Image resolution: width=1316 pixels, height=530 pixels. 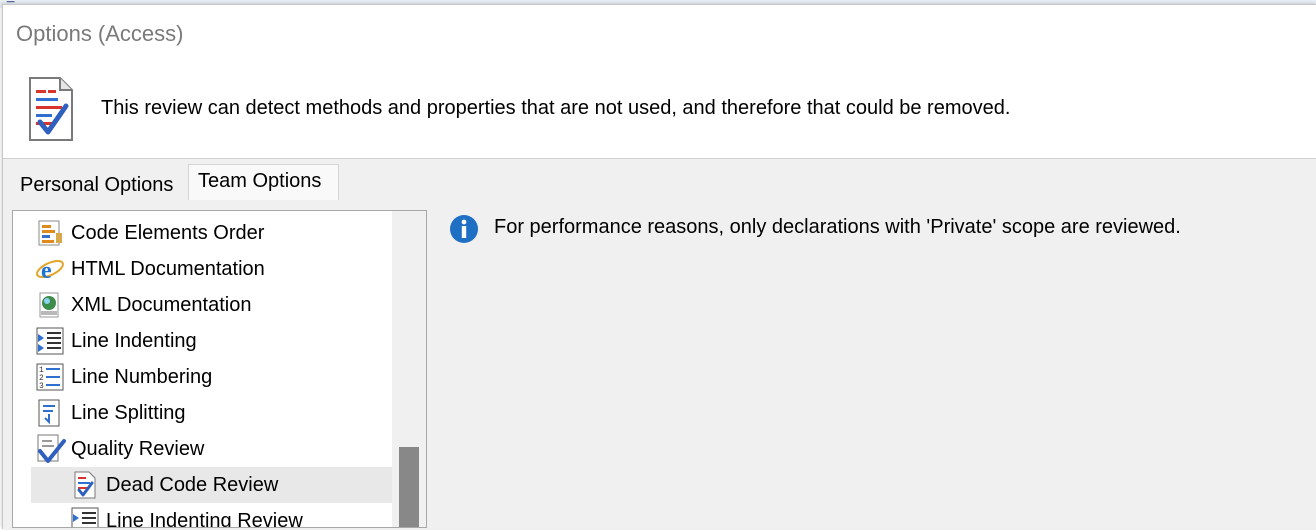 I want to click on tree-item-line-splitting: Line Splitting, so click(x=109, y=413).